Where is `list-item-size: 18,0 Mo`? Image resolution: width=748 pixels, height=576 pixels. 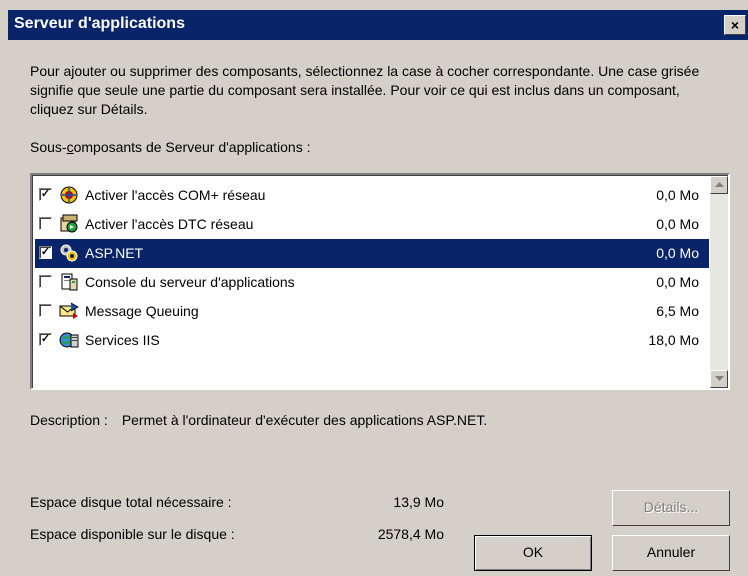 list-item-size: 18,0 Mo is located at coordinates (673, 340).